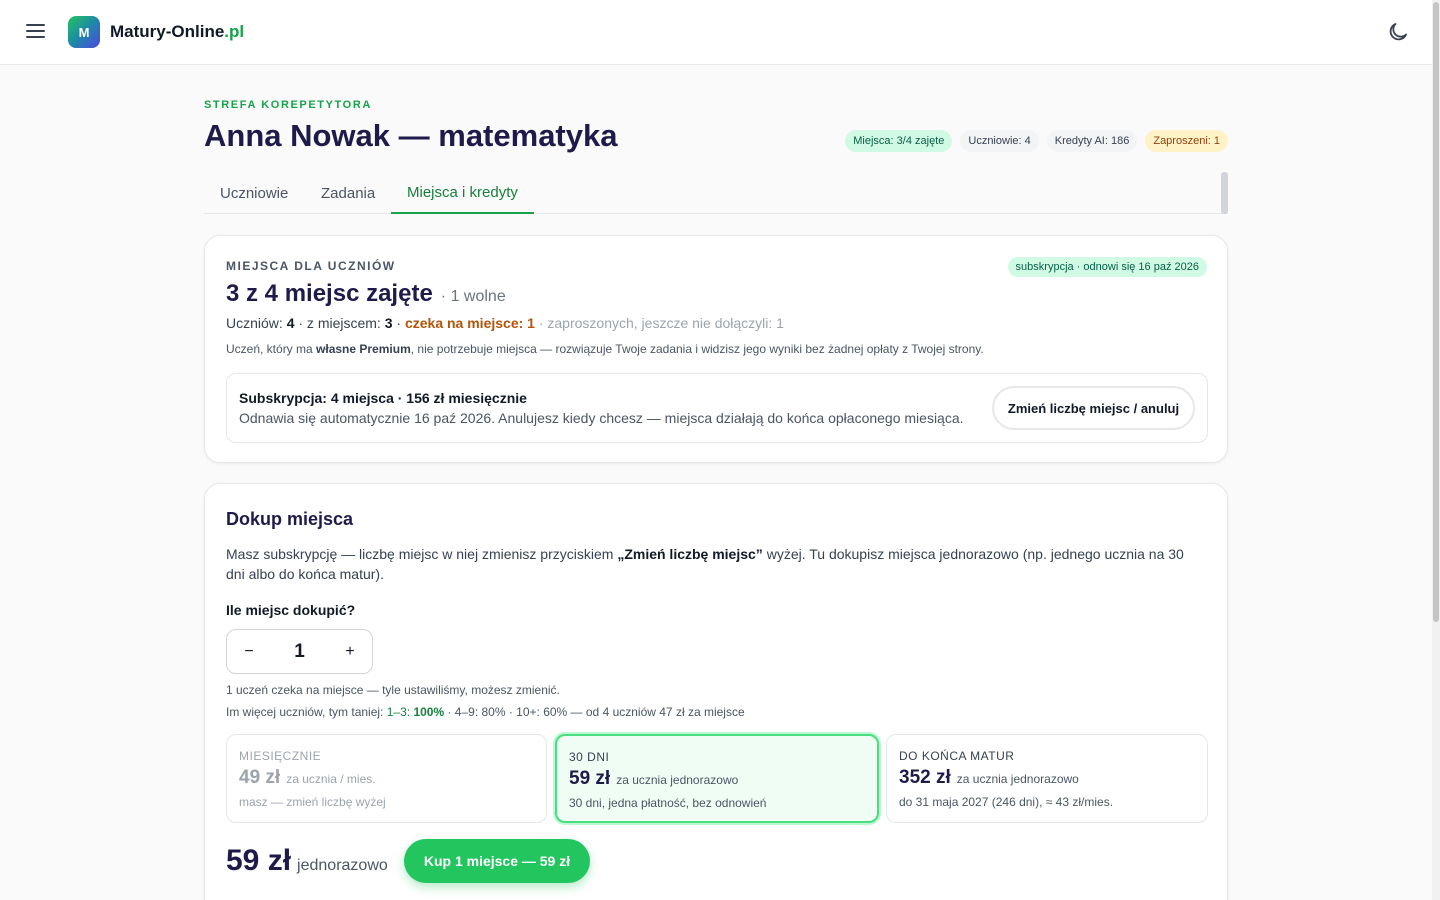 The height and width of the screenshot is (900, 1440). I want to click on quantity-stepper: − 1 +, so click(299, 651).